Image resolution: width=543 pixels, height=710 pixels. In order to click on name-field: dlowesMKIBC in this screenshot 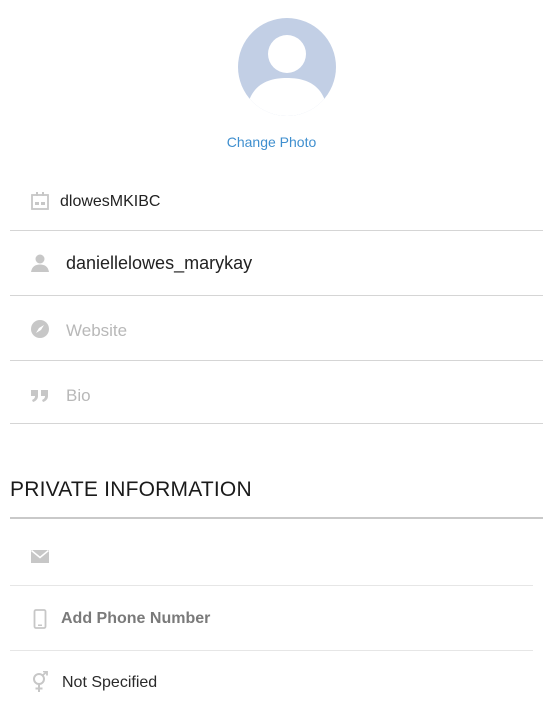, I will do `click(271, 207)`.